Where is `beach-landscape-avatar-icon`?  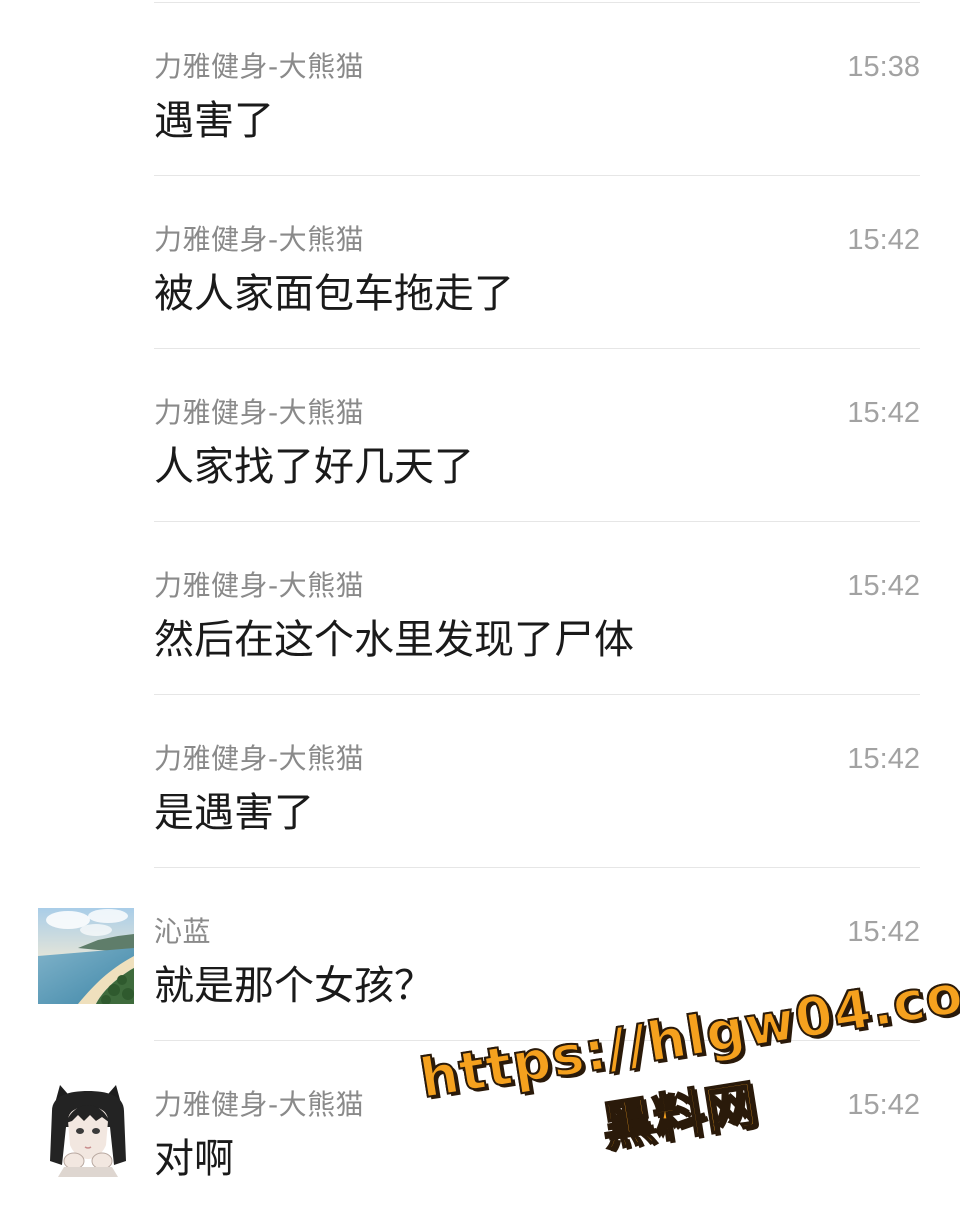
beach-landscape-avatar-icon is located at coordinates (86, 956).